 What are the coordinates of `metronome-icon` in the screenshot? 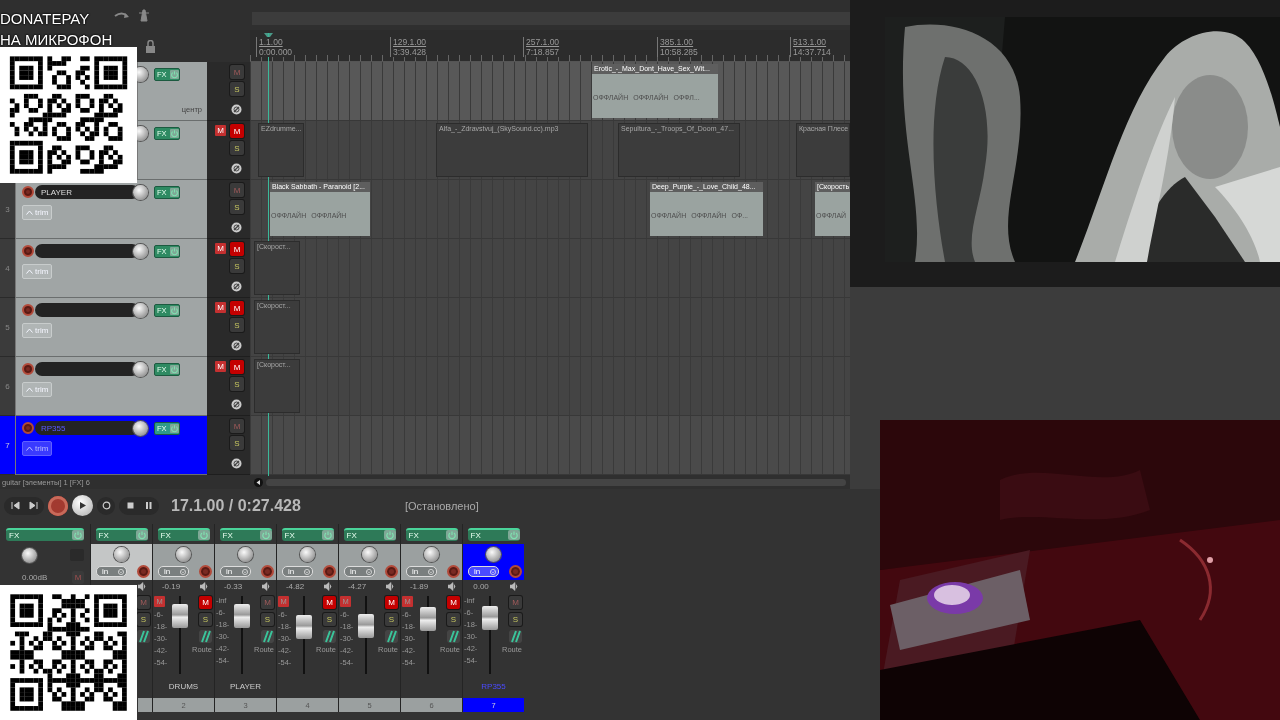 It's located at (144, 15).